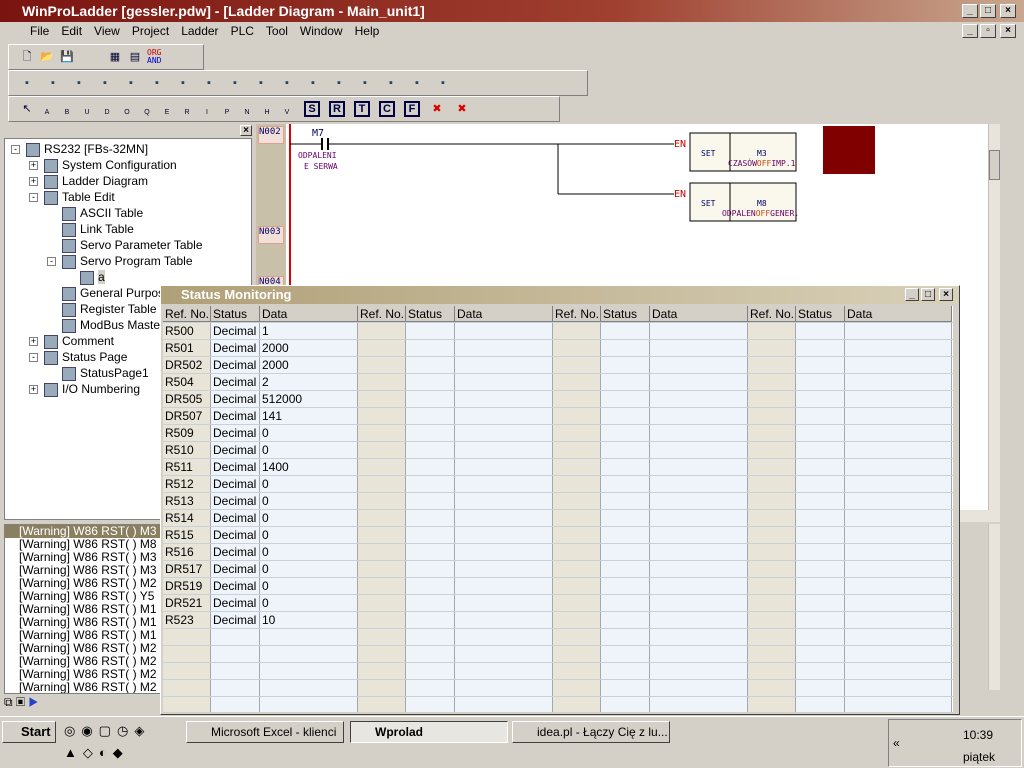  I want to click on column-header: Data, so click(504, 314).